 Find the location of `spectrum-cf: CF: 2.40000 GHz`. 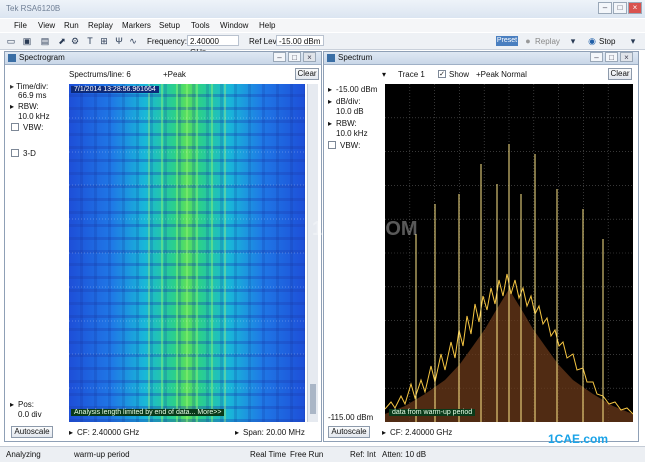

spectrum-cf: CF: 2.40000 GHz is located at coordinates (421, 432).